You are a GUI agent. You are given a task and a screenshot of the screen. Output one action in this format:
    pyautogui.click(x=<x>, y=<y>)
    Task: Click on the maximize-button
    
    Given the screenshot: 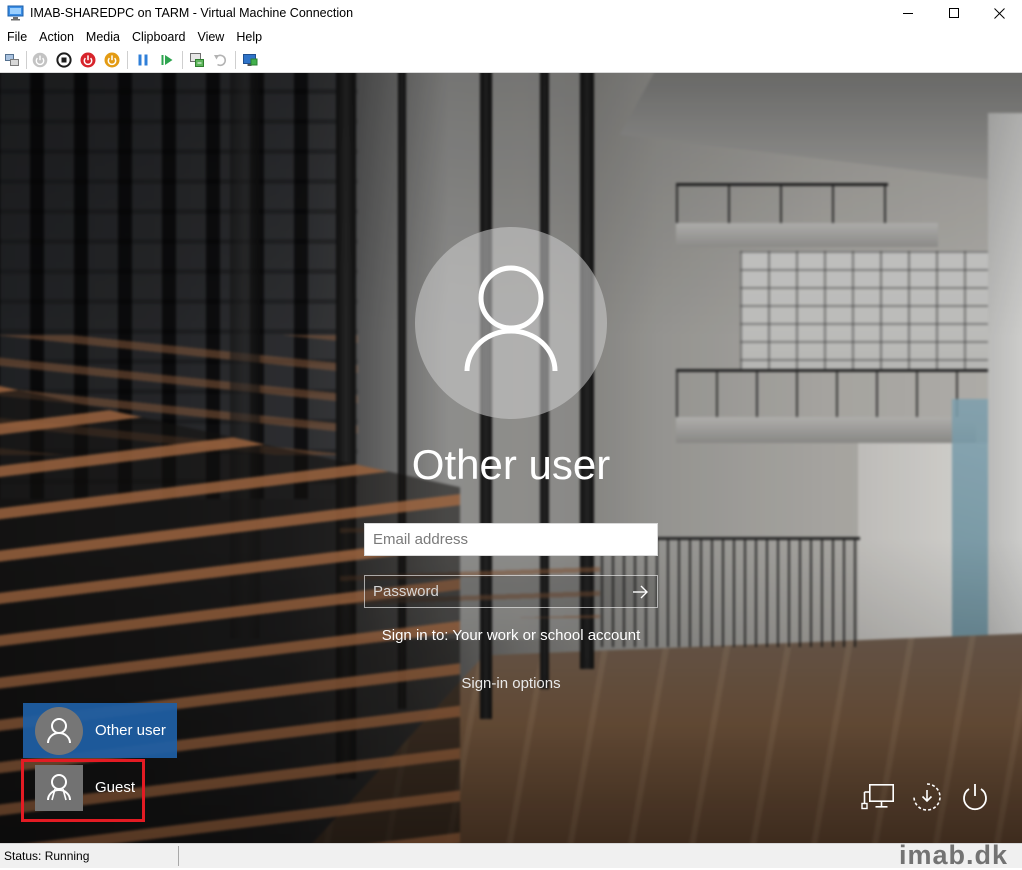 What is the action you would take?
    pyautogui.click(x=954, y=13)
    